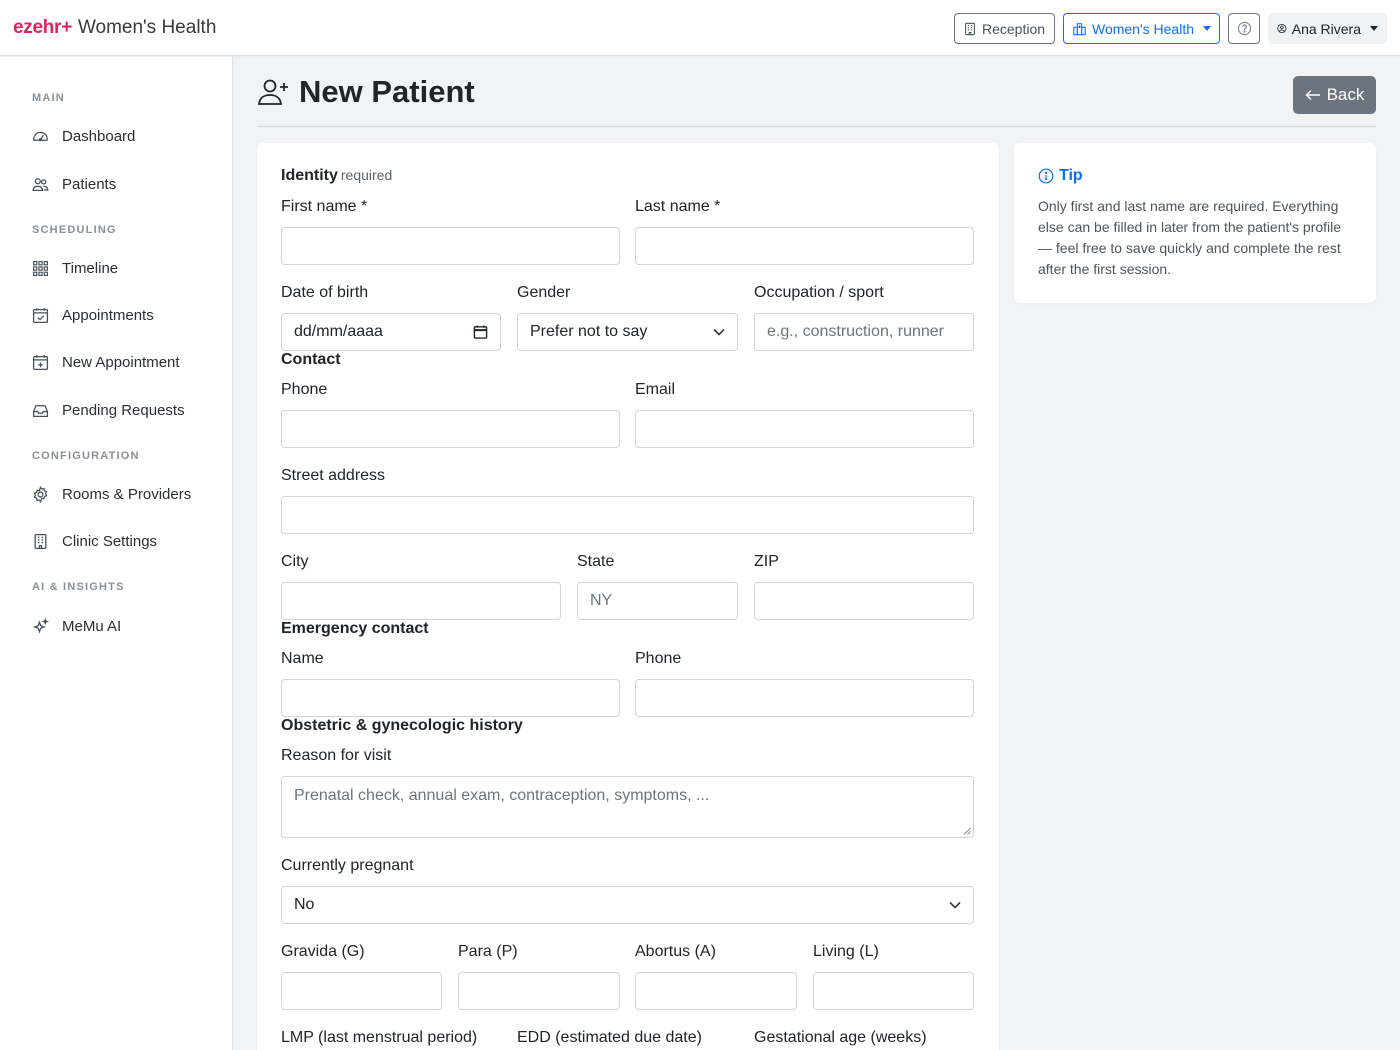 This screenshot has width=1400, height=1050. I want to click on reception-button: Reception, so click(1004, 28).